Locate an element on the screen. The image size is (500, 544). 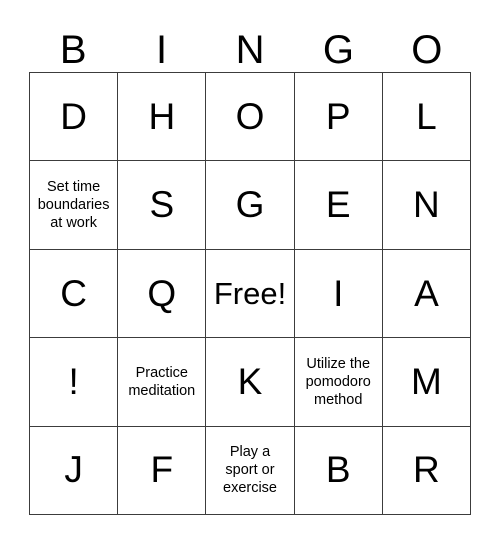
bingo-cell-r3c4: I is located at coordinates (338, 294).